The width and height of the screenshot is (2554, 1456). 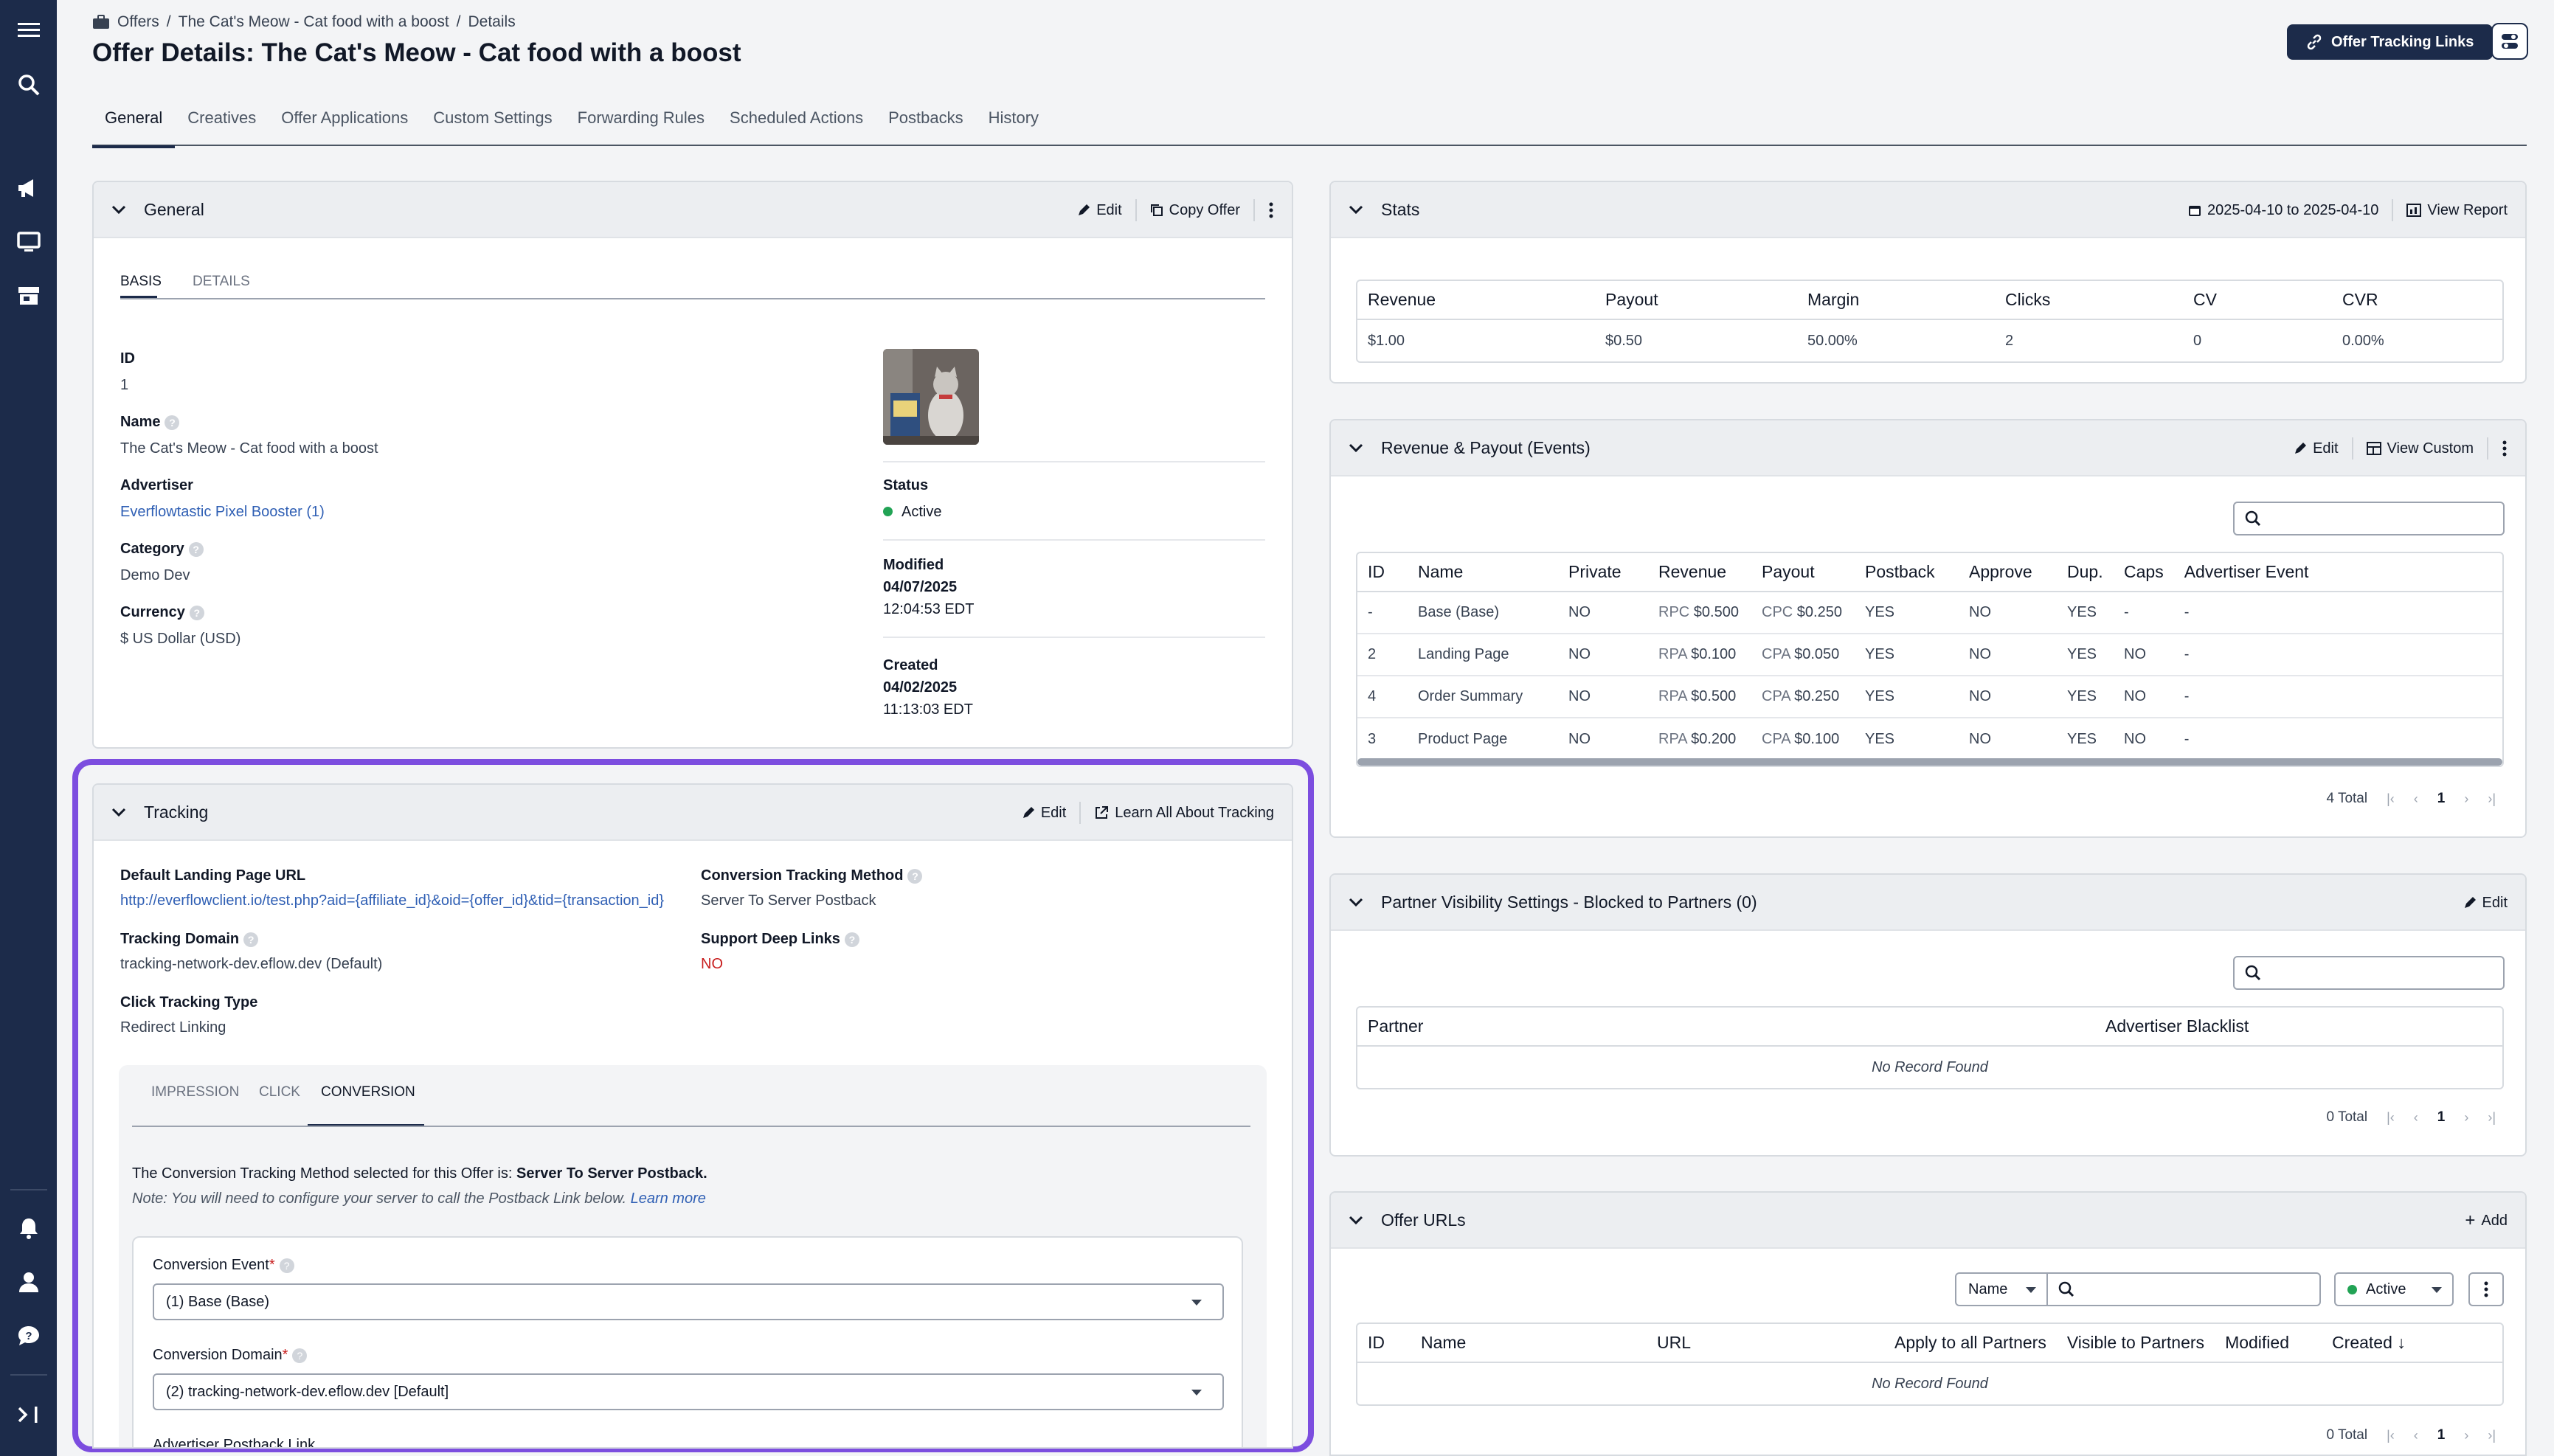 What do you see at coordinates (2411, 799) in the screenshot?
I see `revpay-pagination: 4 Total |‹ ‹ 1 › ›|` at bounding box center [2411, 799].